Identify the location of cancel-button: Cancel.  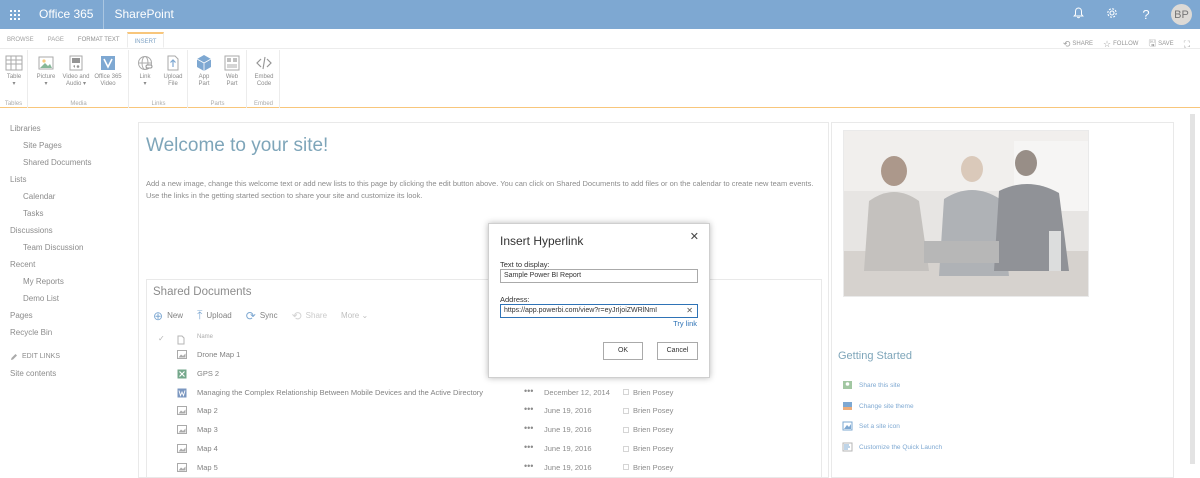
(677, 351).